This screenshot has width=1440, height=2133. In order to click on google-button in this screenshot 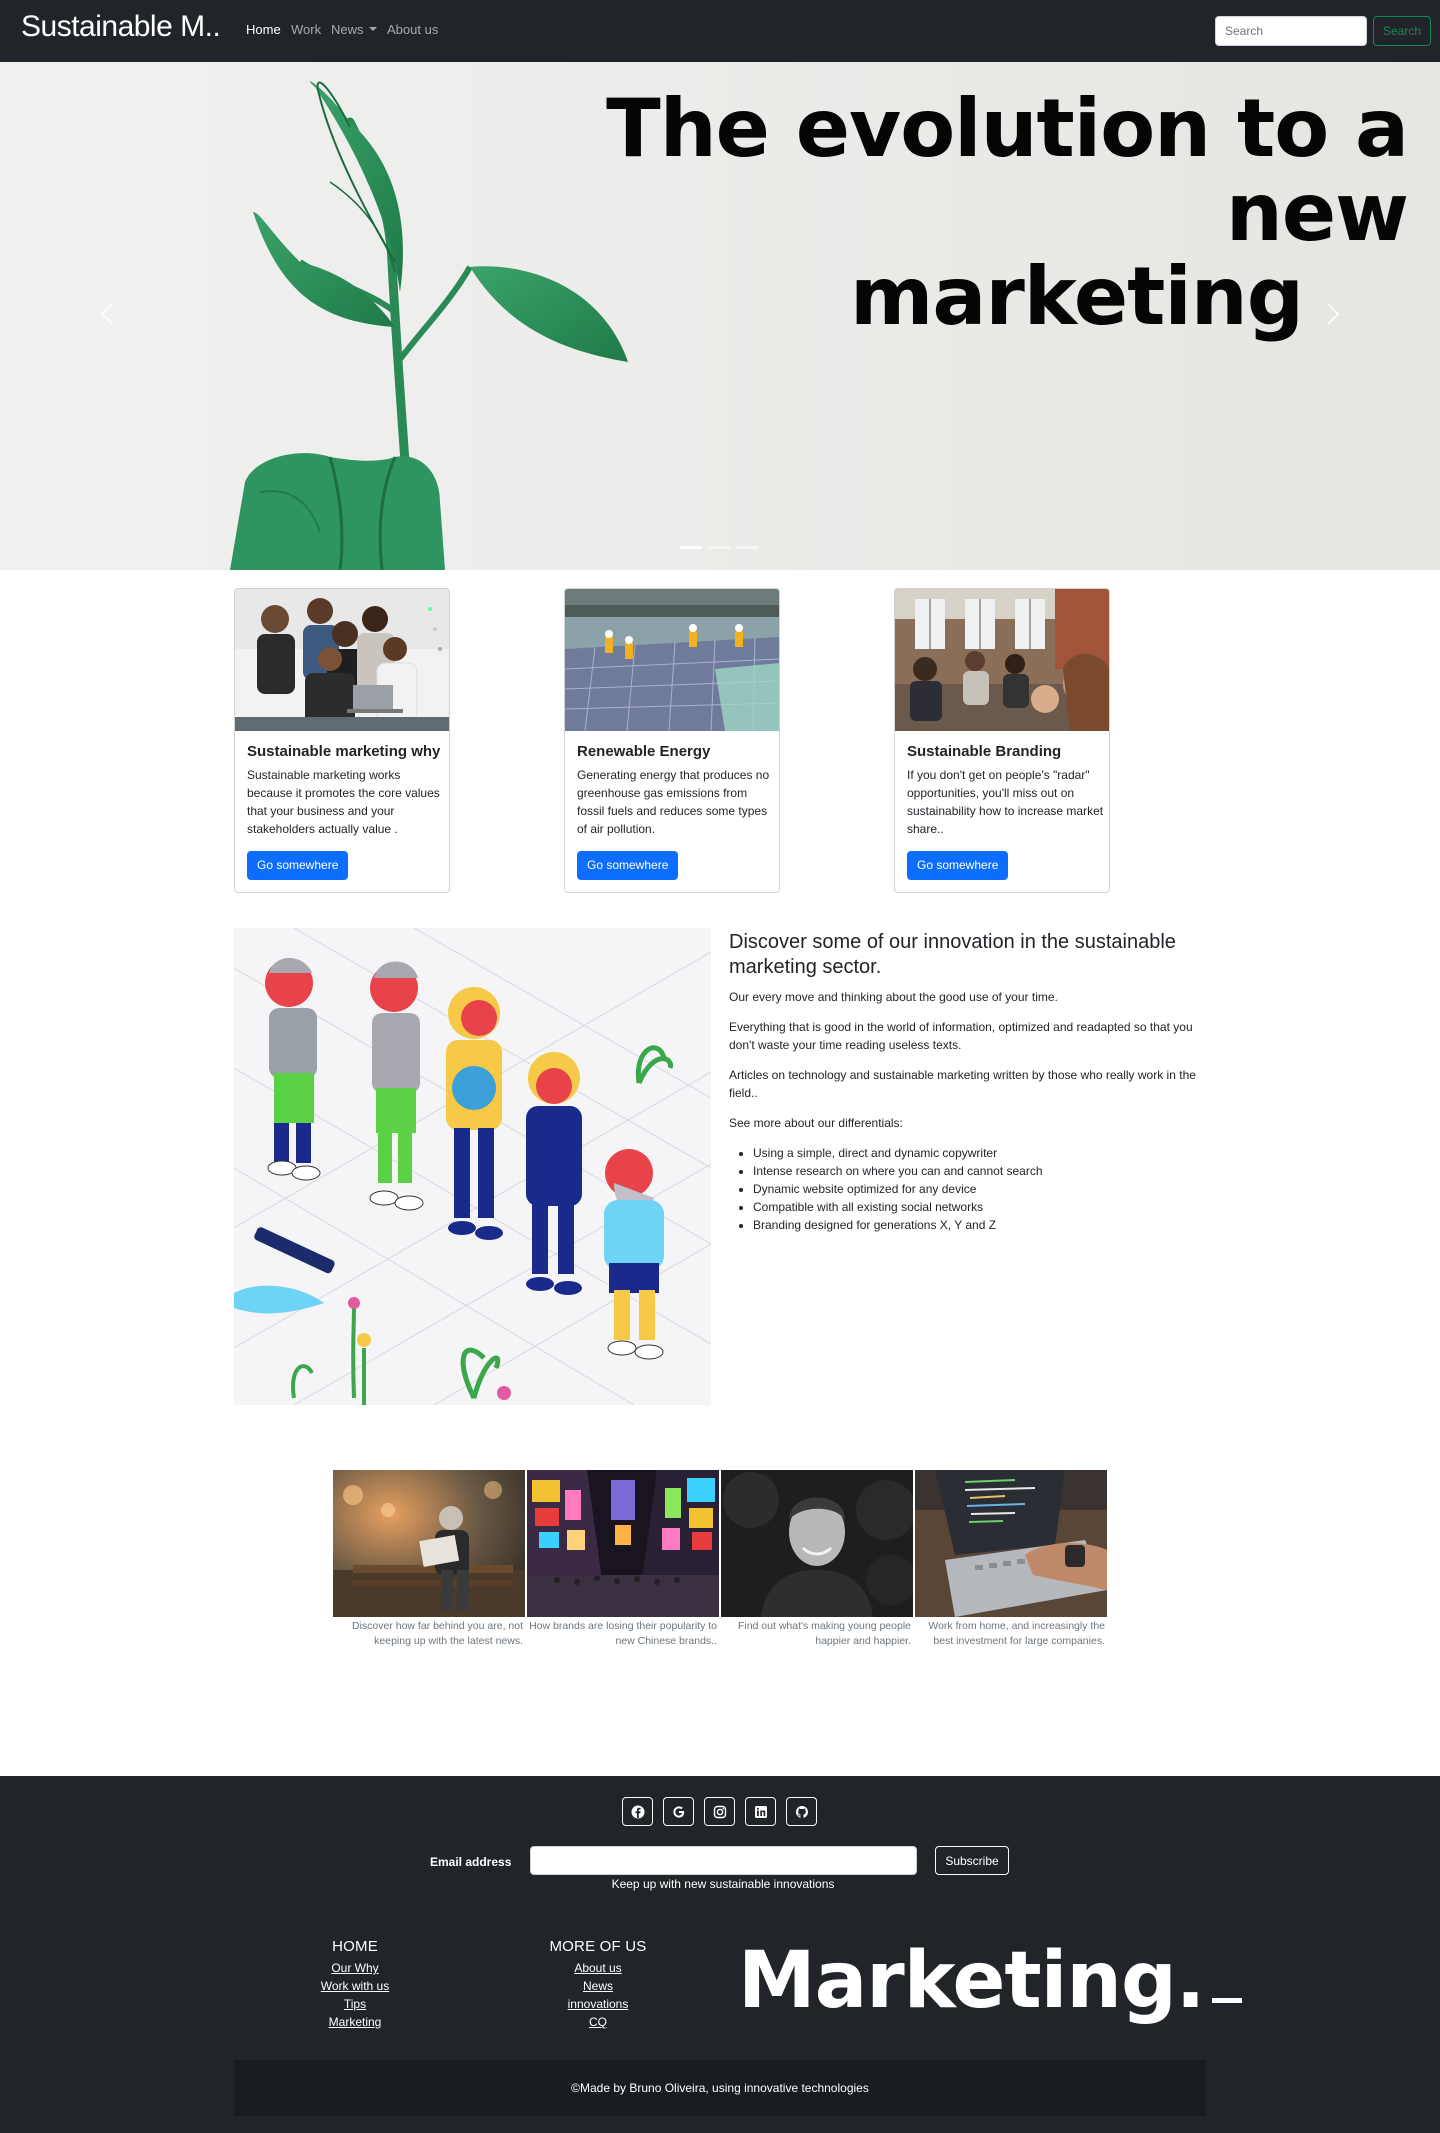, I will do `click(678, 1811)`.